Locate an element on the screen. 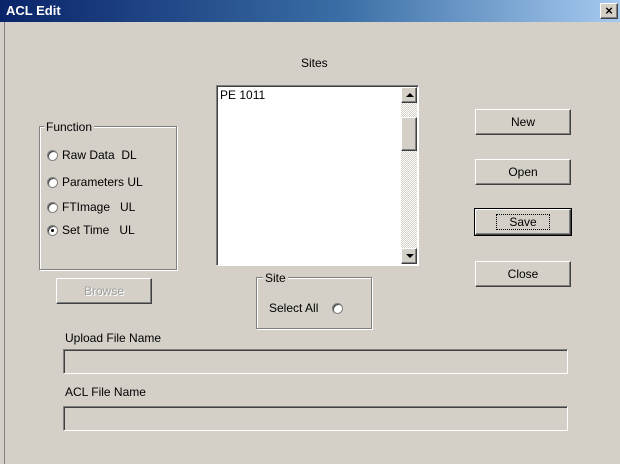 The width and height of the screenshot is (620, 464). radio-raw-data: Raw Data DL is located at coordinates (92, 155).